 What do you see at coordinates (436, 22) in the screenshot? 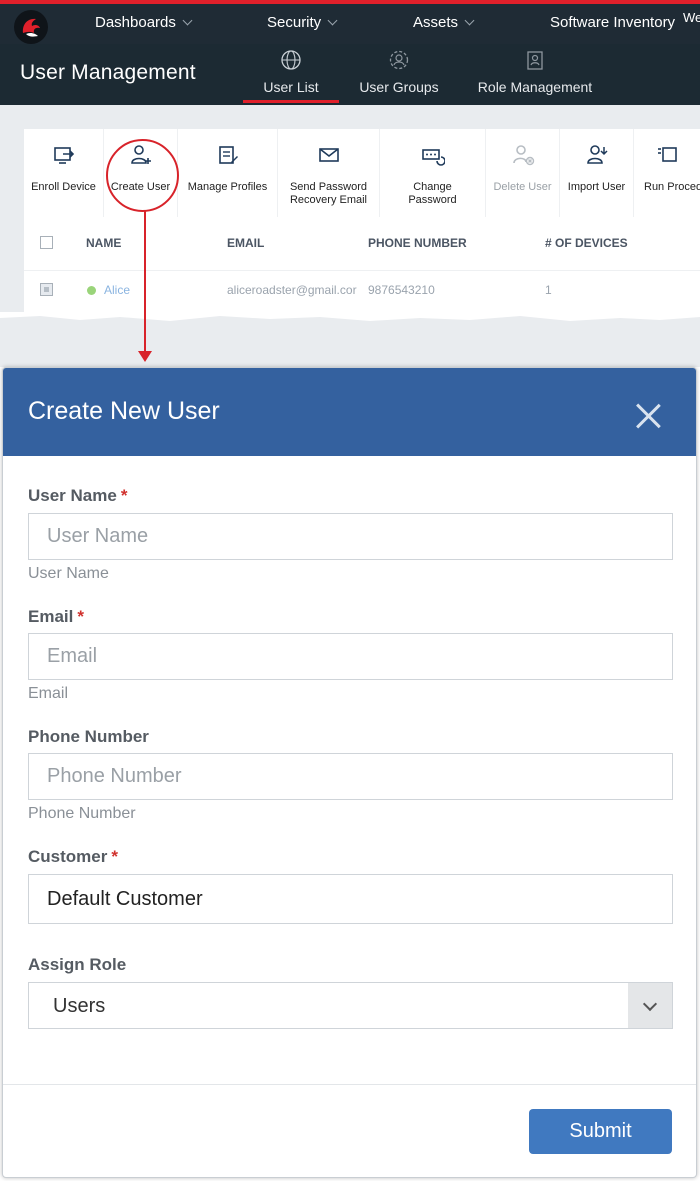
I see `nav-assets-label: Assets` at bounding box center [436, 22].